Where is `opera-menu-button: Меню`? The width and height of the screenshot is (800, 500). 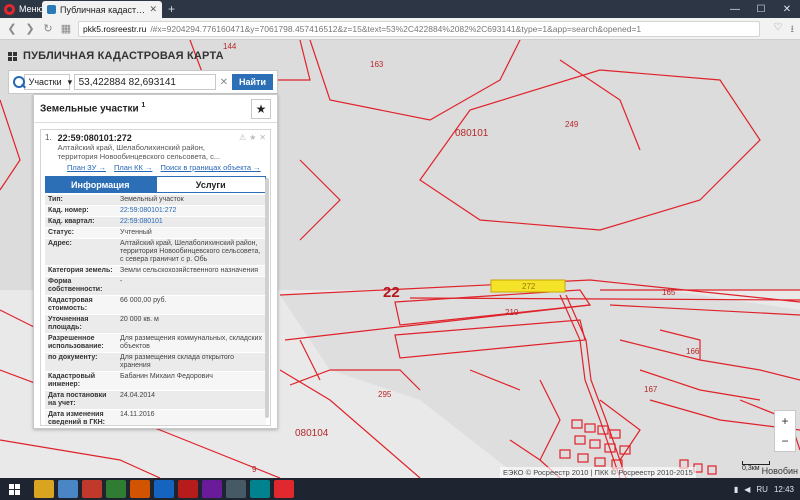 opera-menu-button: Меню is located at coordinates (23, 9).